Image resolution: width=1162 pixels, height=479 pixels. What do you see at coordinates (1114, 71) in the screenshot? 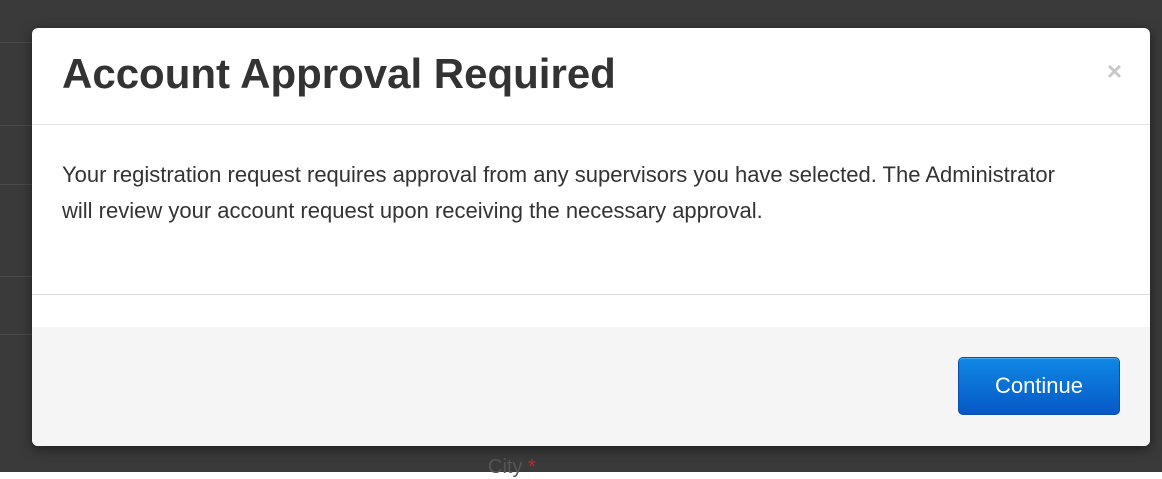
I see `close-icon: ×` at bounding box center [1114, 71].